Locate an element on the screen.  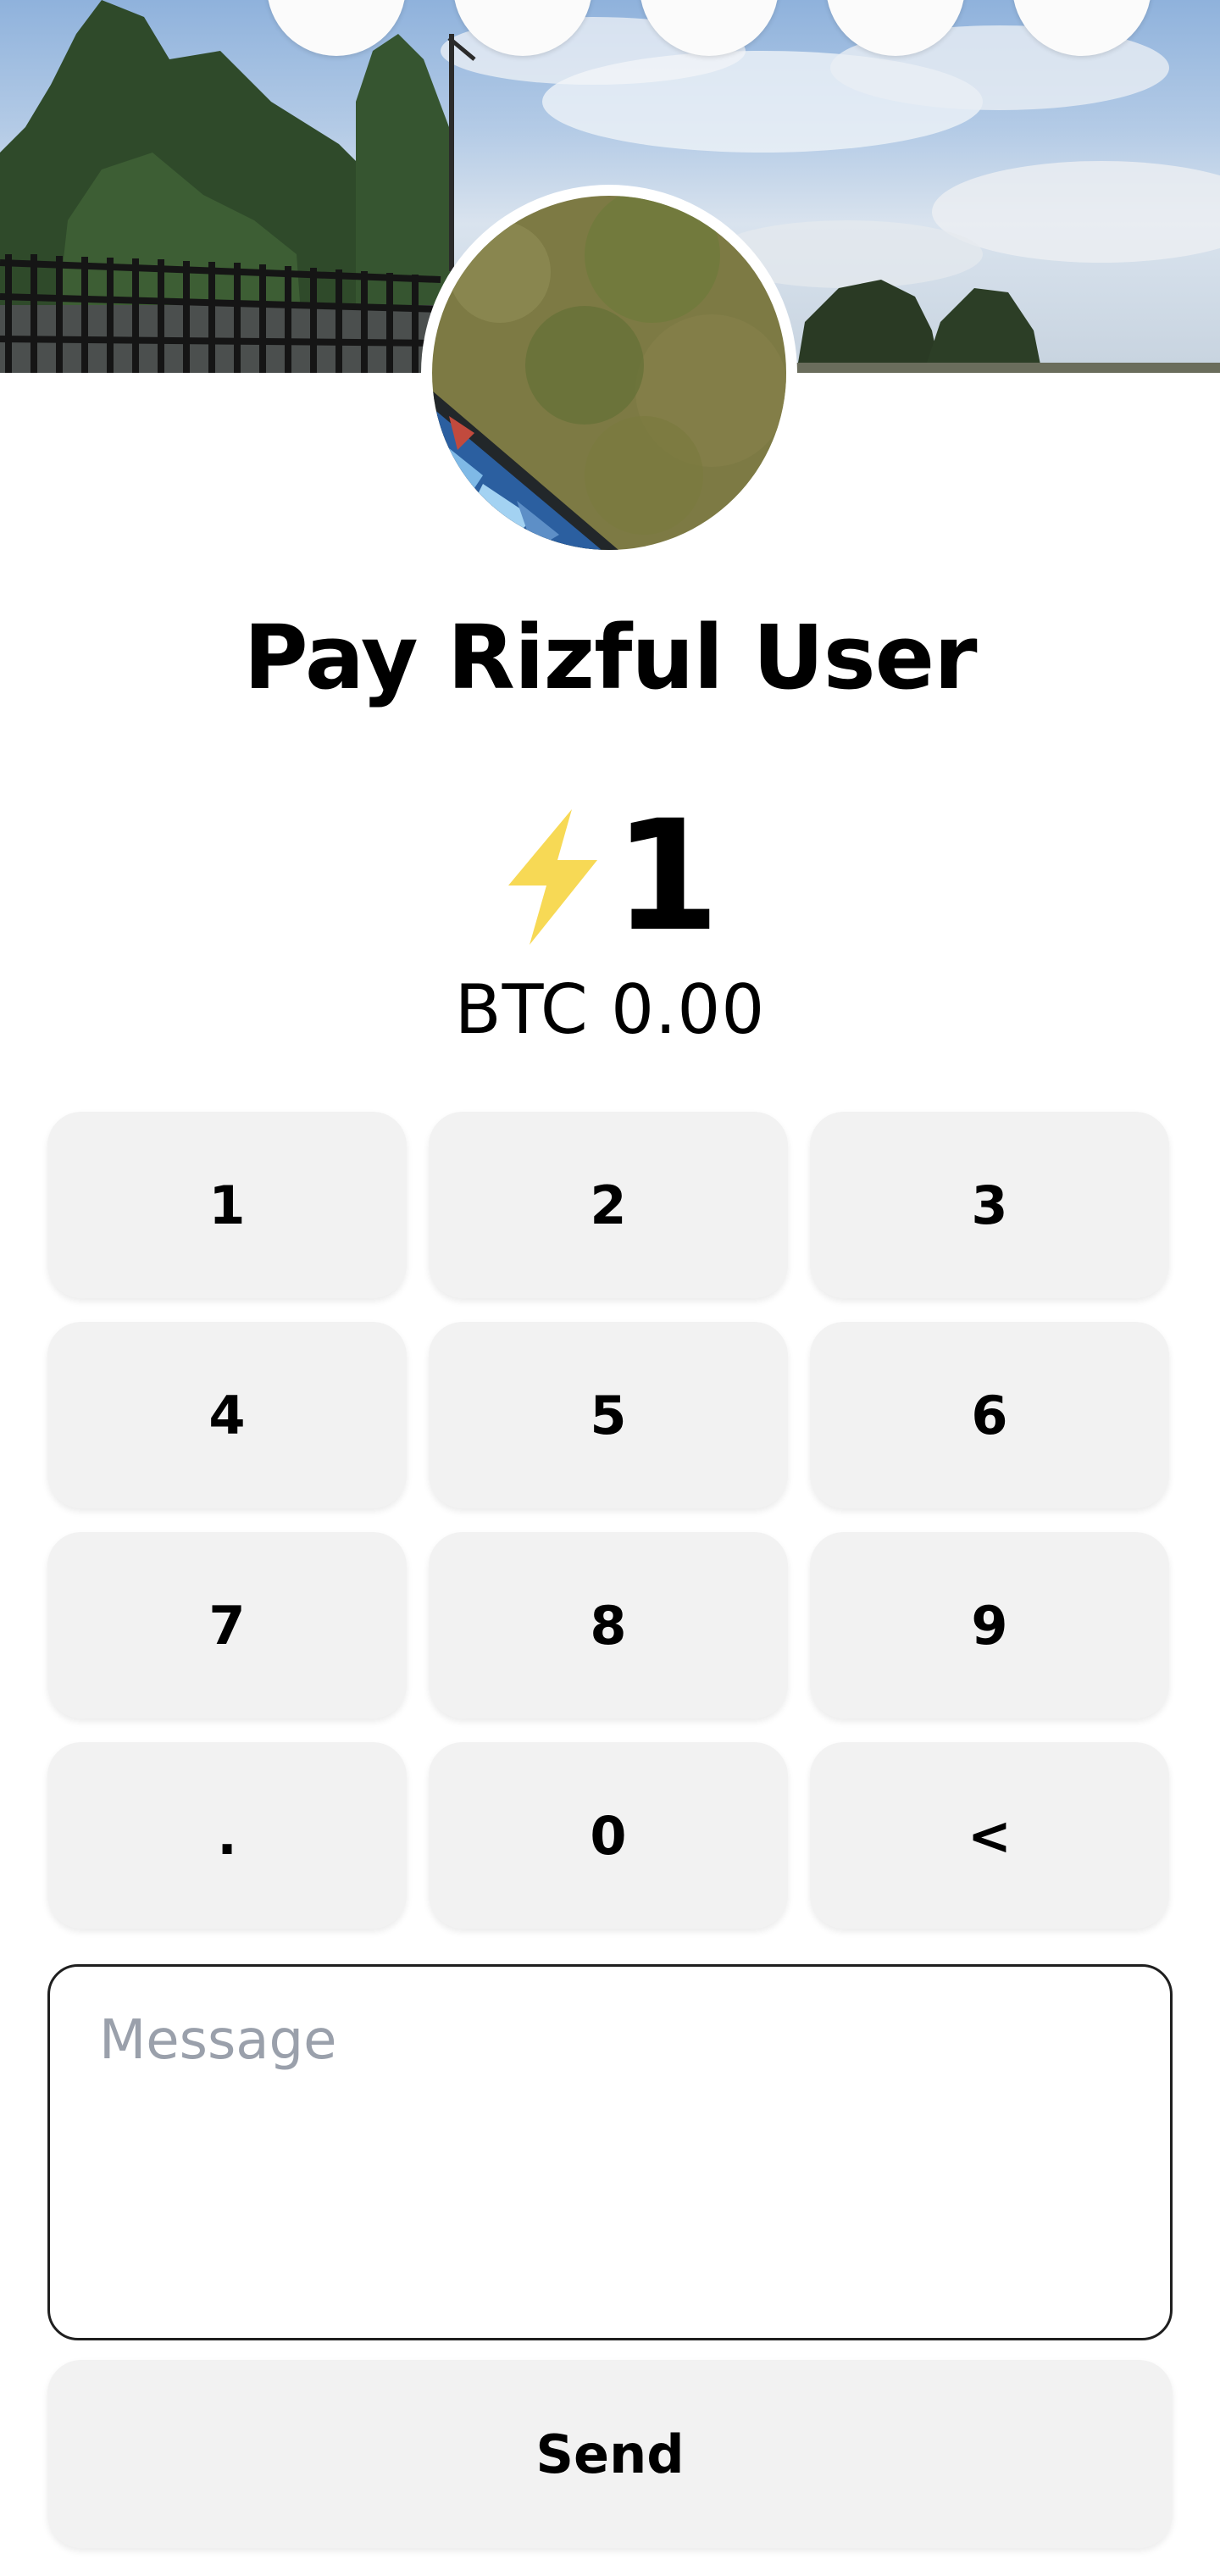
avatar is located at coordinates (609, 373).